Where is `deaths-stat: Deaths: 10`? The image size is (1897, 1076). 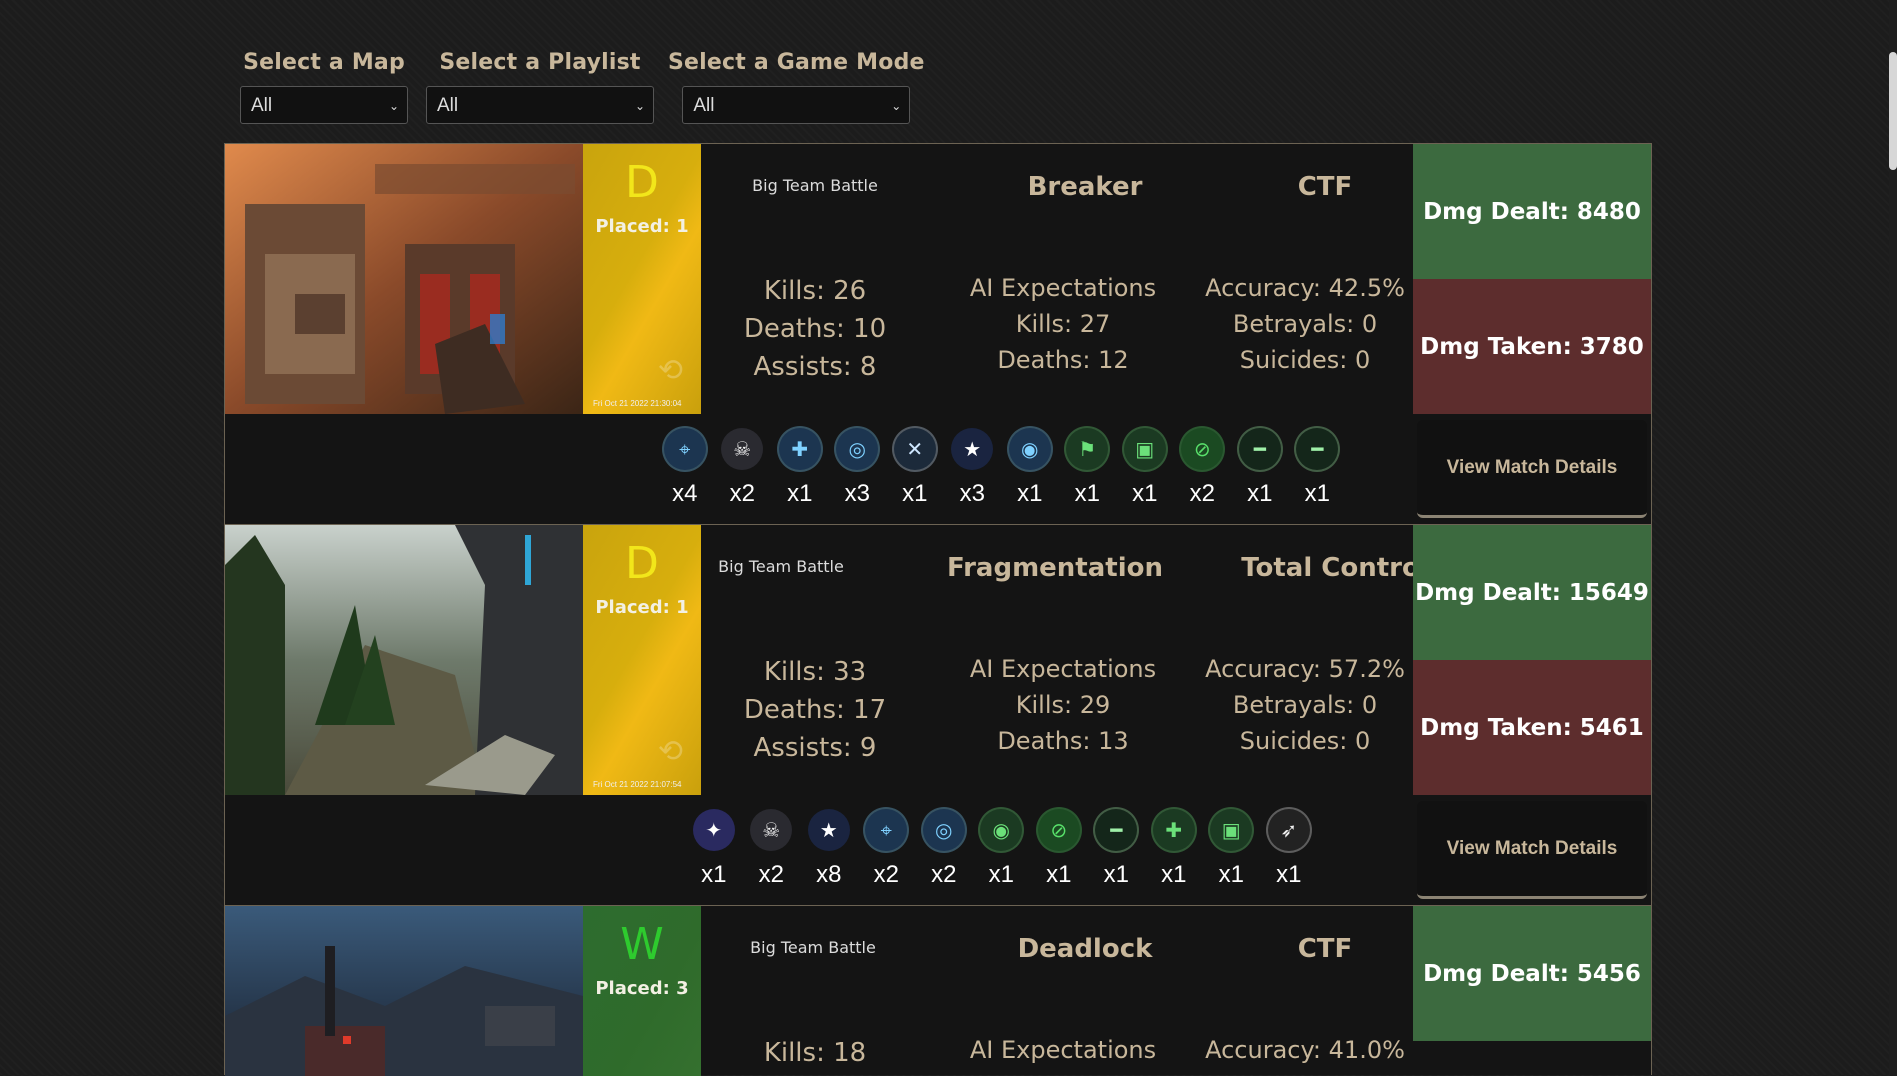 deaths-stat: Deaths: 10 is located at coordinates (815, 329).